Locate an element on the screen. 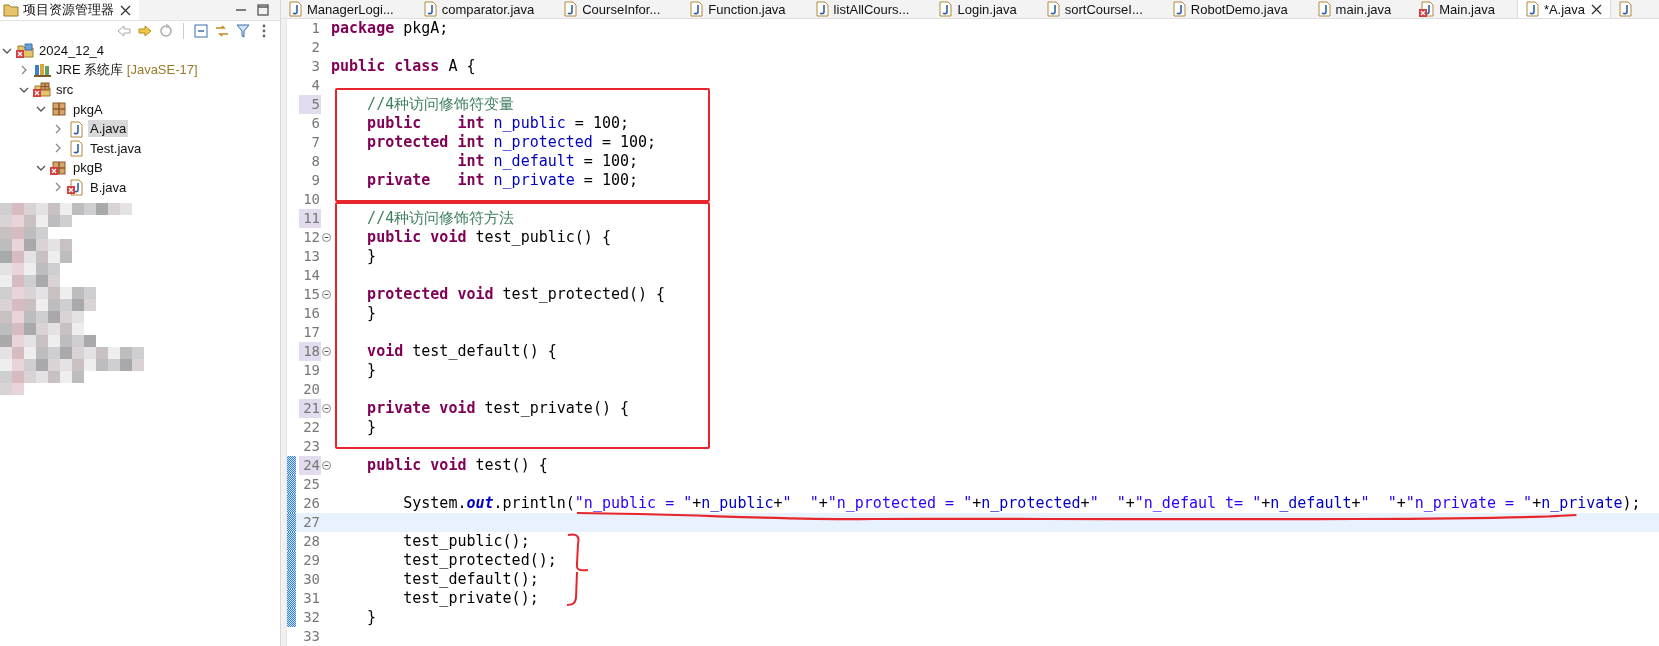 The image size is (1659, 646). editor-tab: Login.java is located at coordinates (985, 9).